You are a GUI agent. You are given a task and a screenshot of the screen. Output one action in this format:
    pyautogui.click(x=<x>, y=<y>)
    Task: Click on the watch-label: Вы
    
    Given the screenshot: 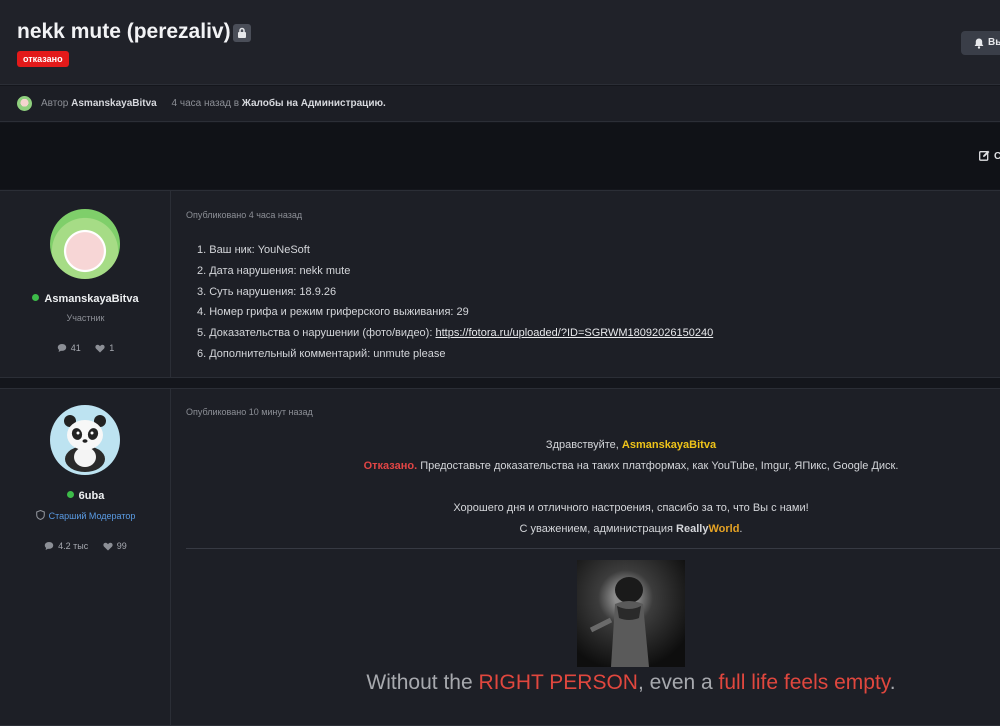 What is the action you would take?
    pyautogui.click(x=994, y=42)
    